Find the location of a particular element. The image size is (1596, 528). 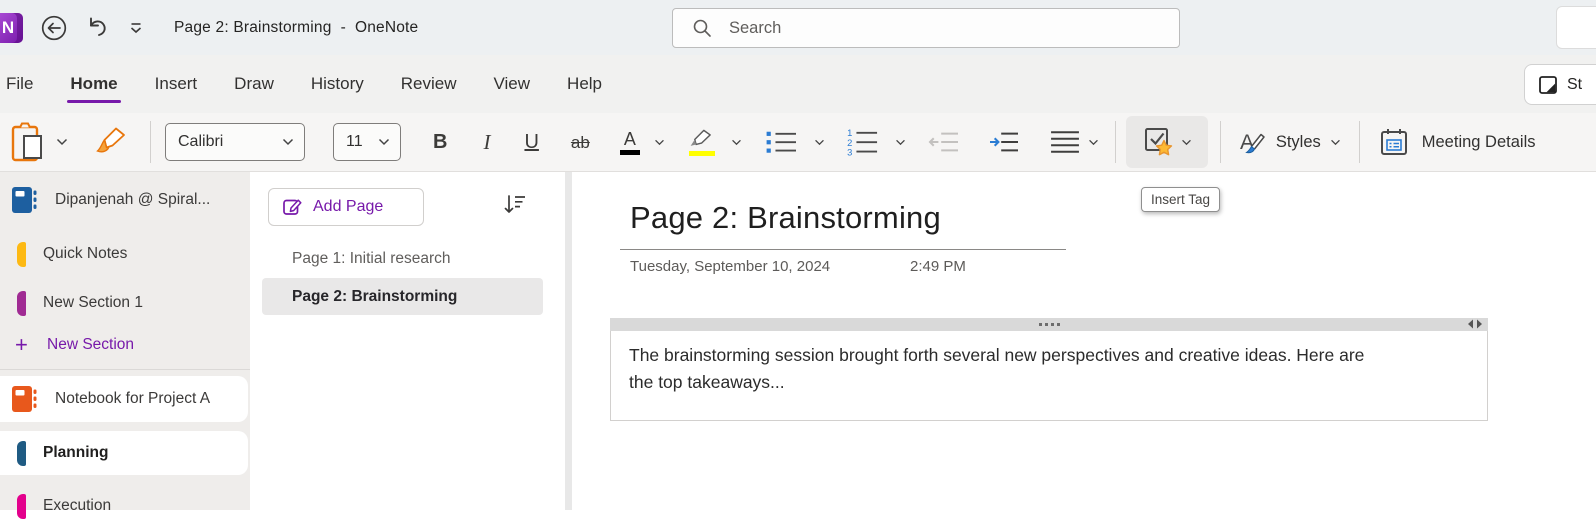

note-container-handle is located at coordinates (1049, 324).